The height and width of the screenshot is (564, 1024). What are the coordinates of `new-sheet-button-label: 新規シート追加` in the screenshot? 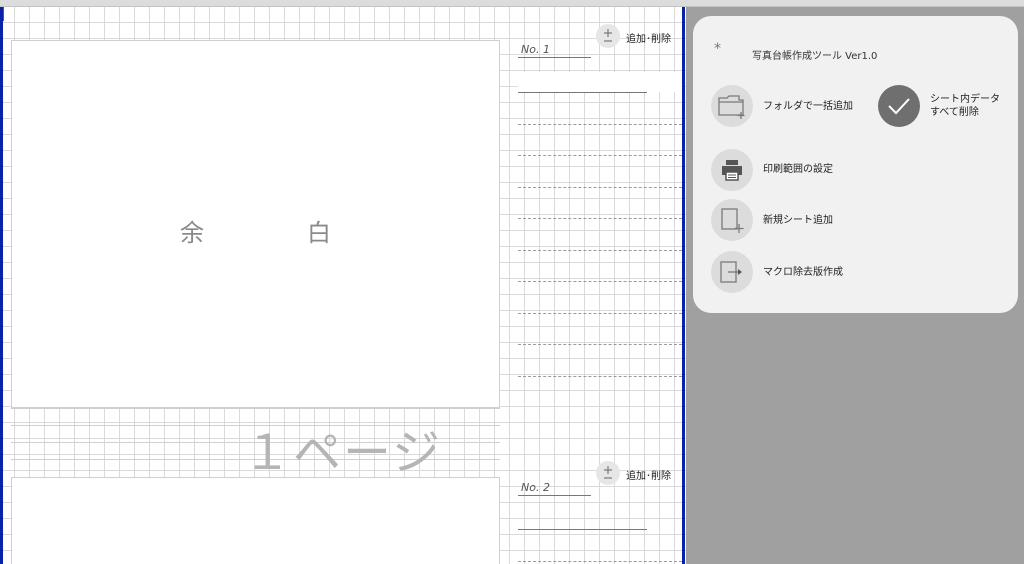 It's located at (798, 221).